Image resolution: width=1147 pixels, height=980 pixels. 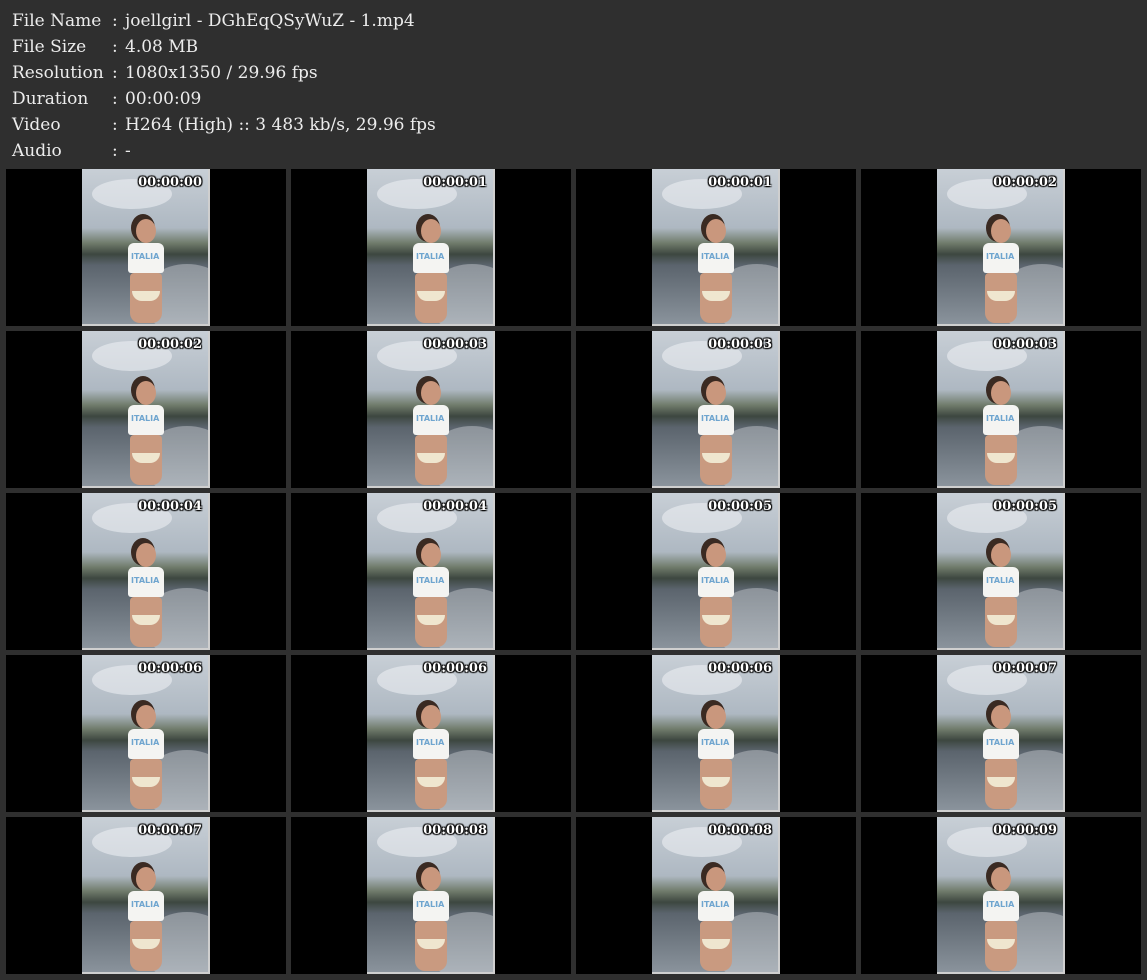 What do you see at coordinates (128, 151) in the screenshot?
I see `meta-value: -` at bounding box center [128, 151].